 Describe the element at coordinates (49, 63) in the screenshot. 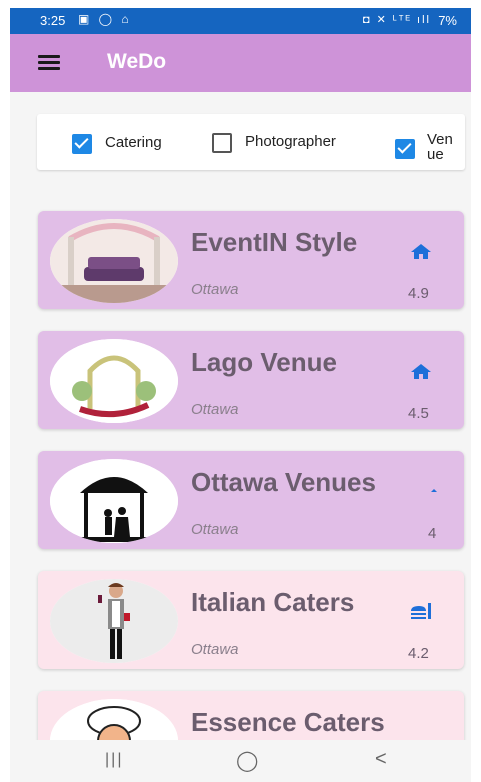

I see `hamburger-menu-icon` at that location.